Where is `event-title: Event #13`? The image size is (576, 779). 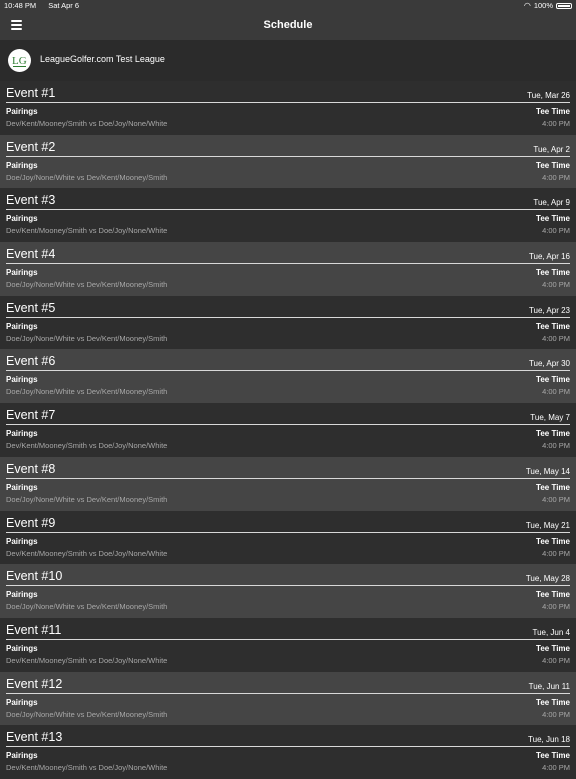 event-title: Event #13 is located at coordinates (34, 737).